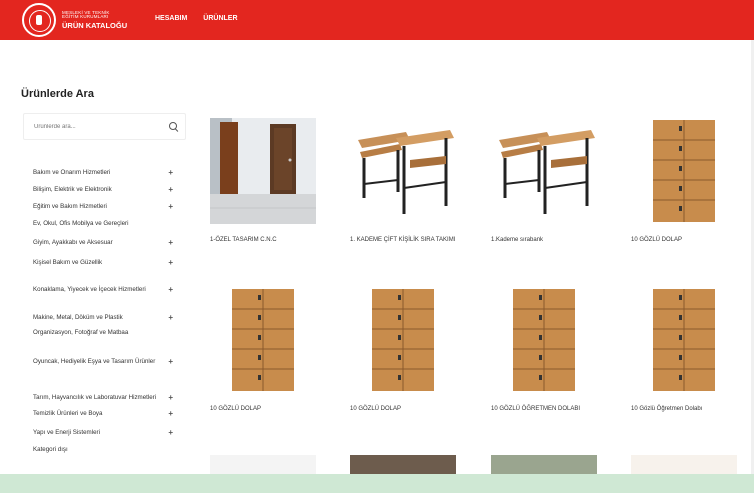  I want to click on category-item: Bakım ve Onarım Hizmetleri +, so click(108, 173).